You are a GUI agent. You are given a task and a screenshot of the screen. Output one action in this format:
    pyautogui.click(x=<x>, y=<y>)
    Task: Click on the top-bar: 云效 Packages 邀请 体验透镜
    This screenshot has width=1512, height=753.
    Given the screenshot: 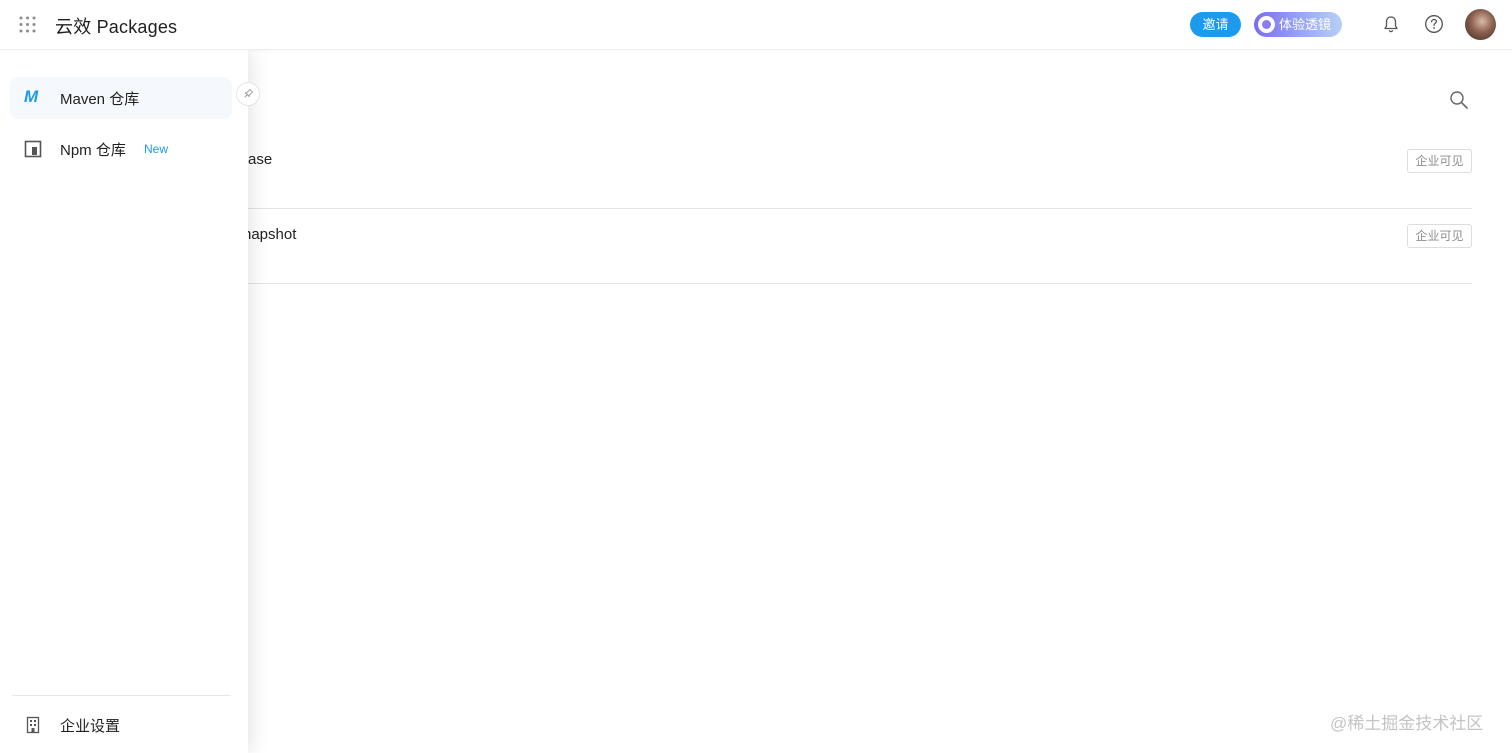 What is the action you would take?
    pyautogui.click(x=756, y=25)
    